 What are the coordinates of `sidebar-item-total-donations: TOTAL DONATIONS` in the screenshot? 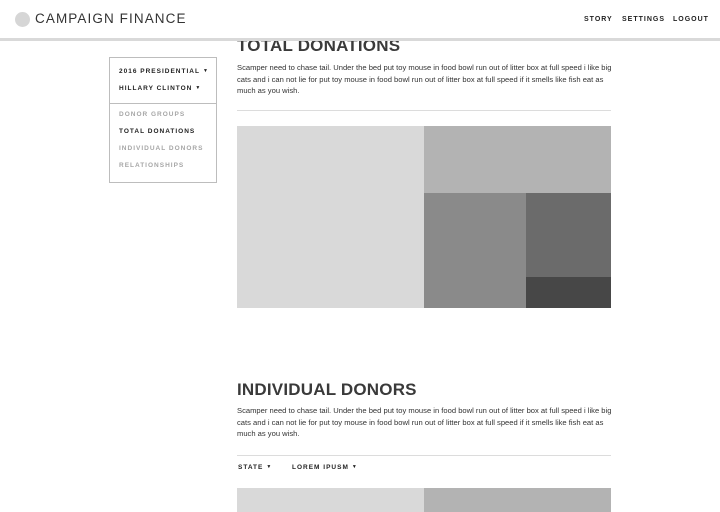 It's located at (157, 131).